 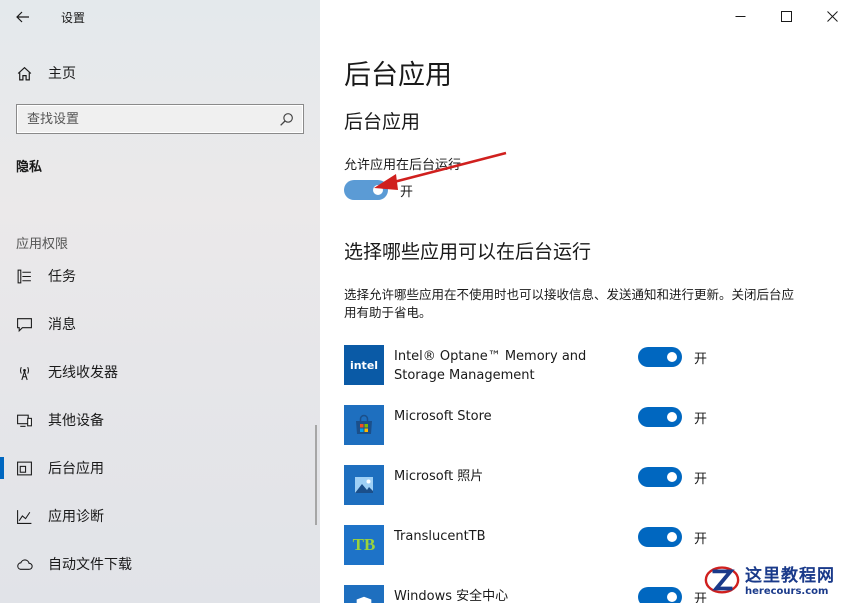 I want to click on search-input, so click(x=147, y=119).